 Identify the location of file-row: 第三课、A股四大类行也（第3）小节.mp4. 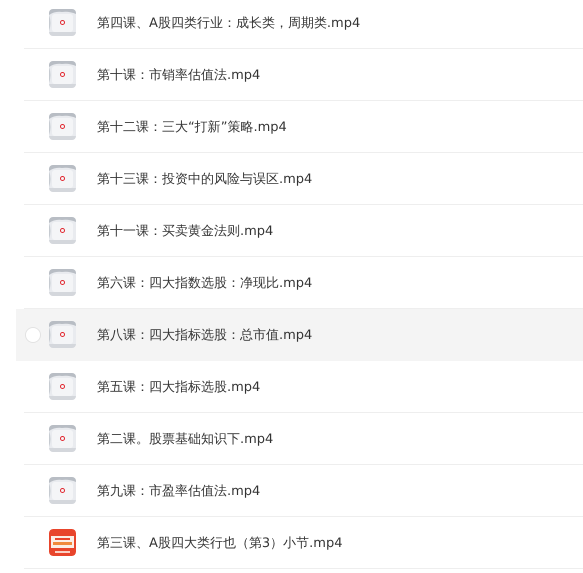
(303, 543).